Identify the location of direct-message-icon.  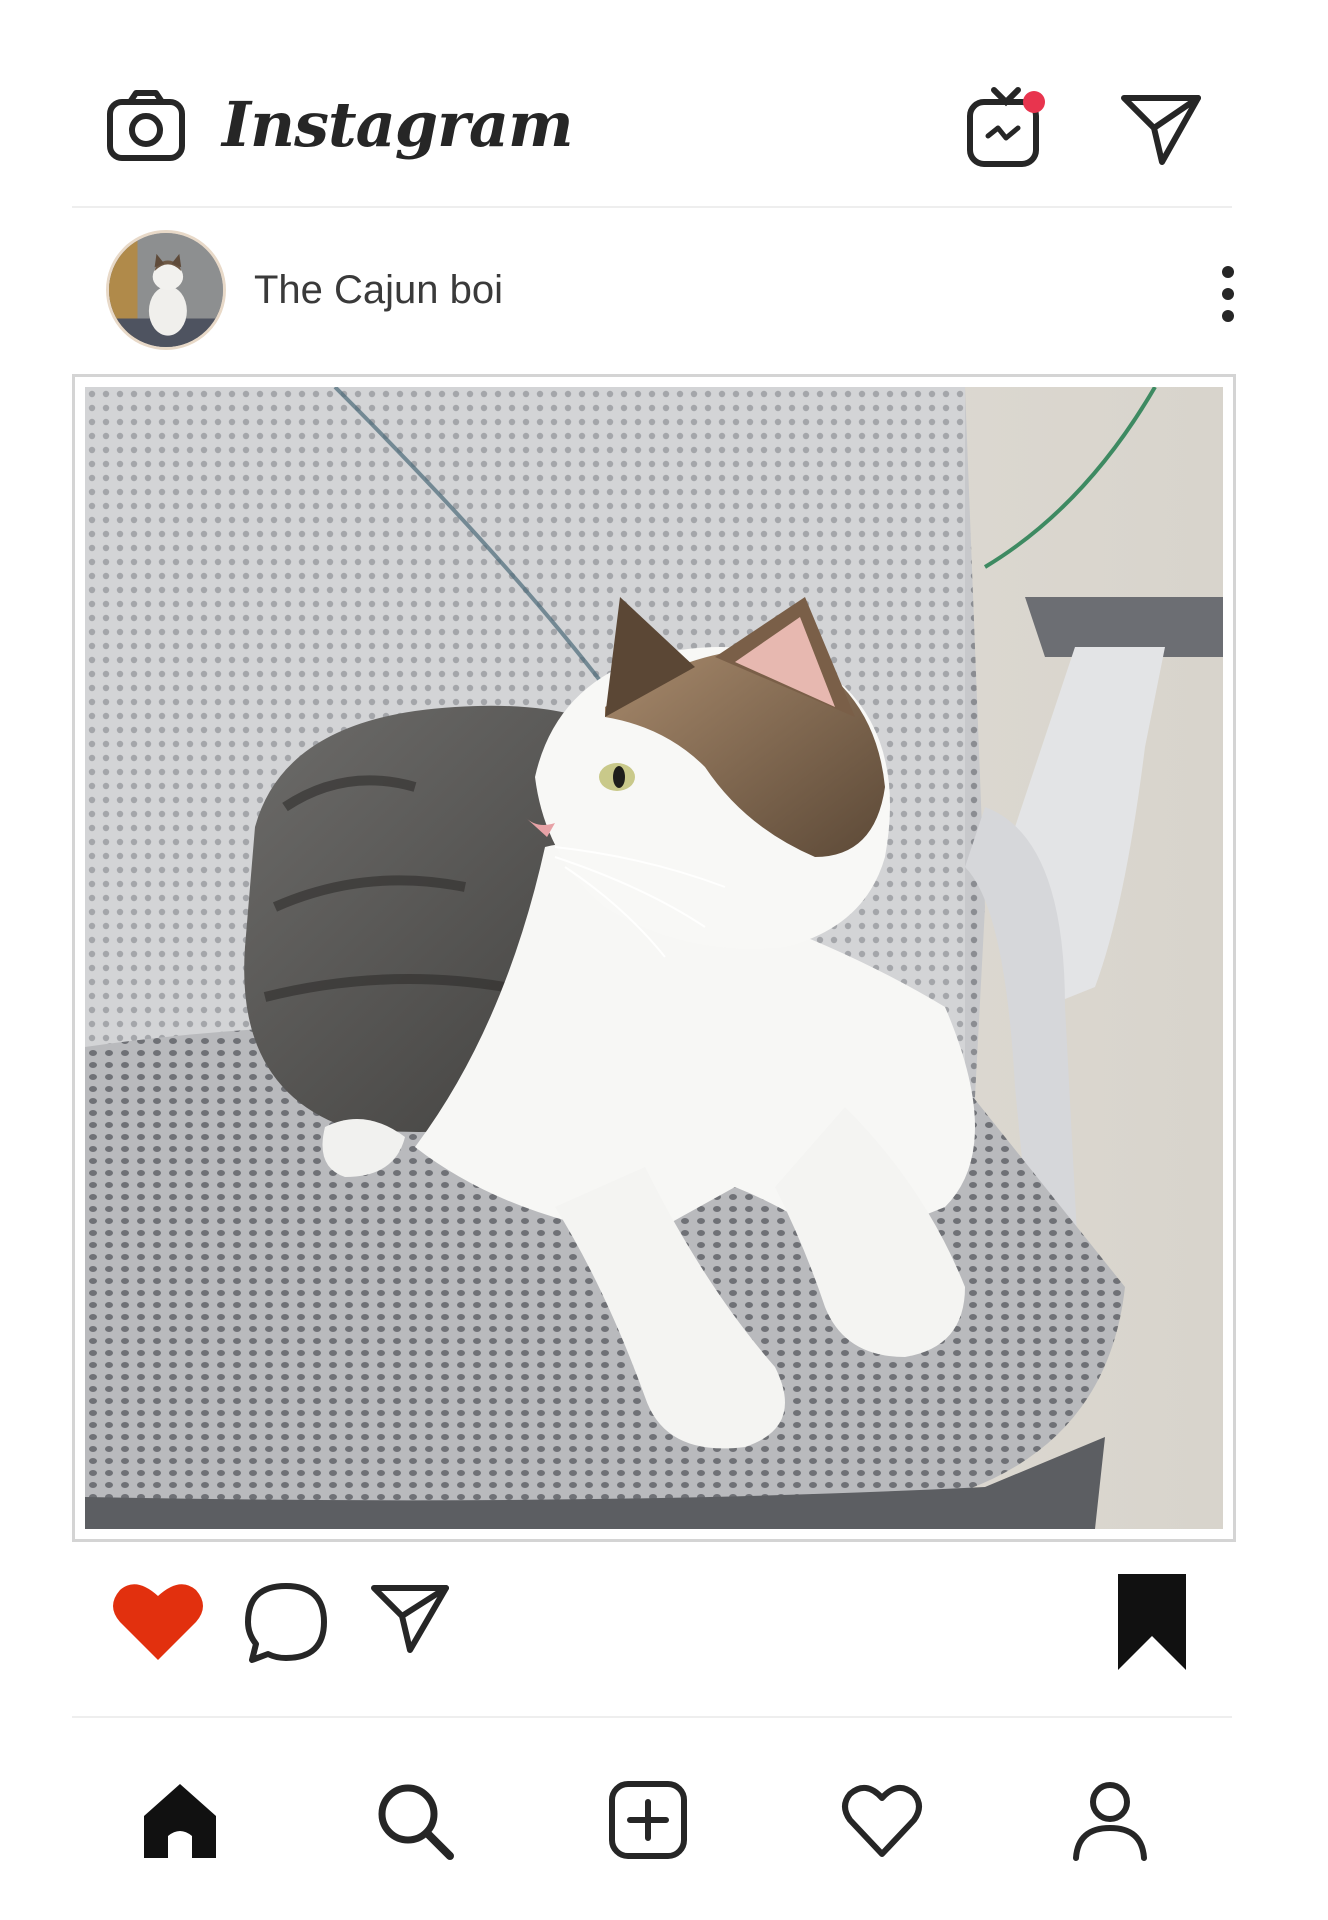
(1161, 129).